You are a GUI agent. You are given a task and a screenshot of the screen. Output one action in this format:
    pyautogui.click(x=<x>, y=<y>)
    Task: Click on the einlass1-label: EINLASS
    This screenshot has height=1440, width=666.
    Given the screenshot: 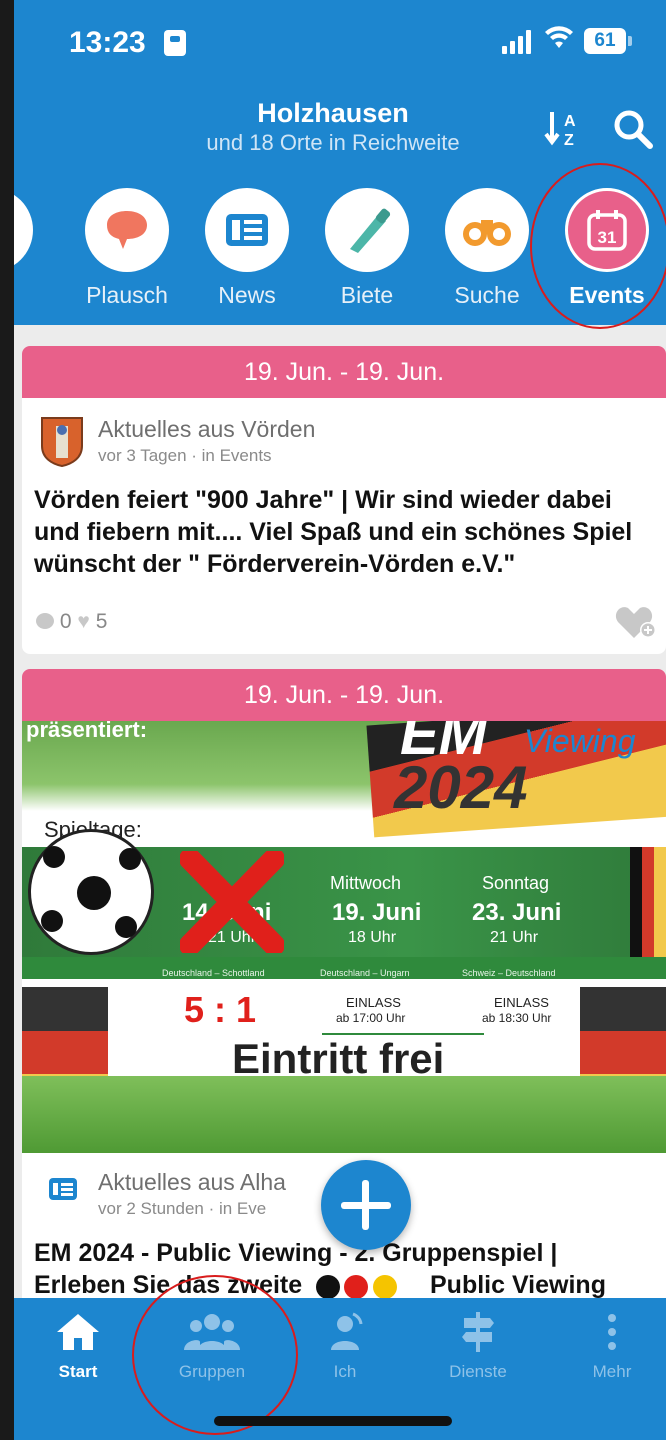 What is the action you would take?
    pyautogui.click(x=373, y=1002)
    